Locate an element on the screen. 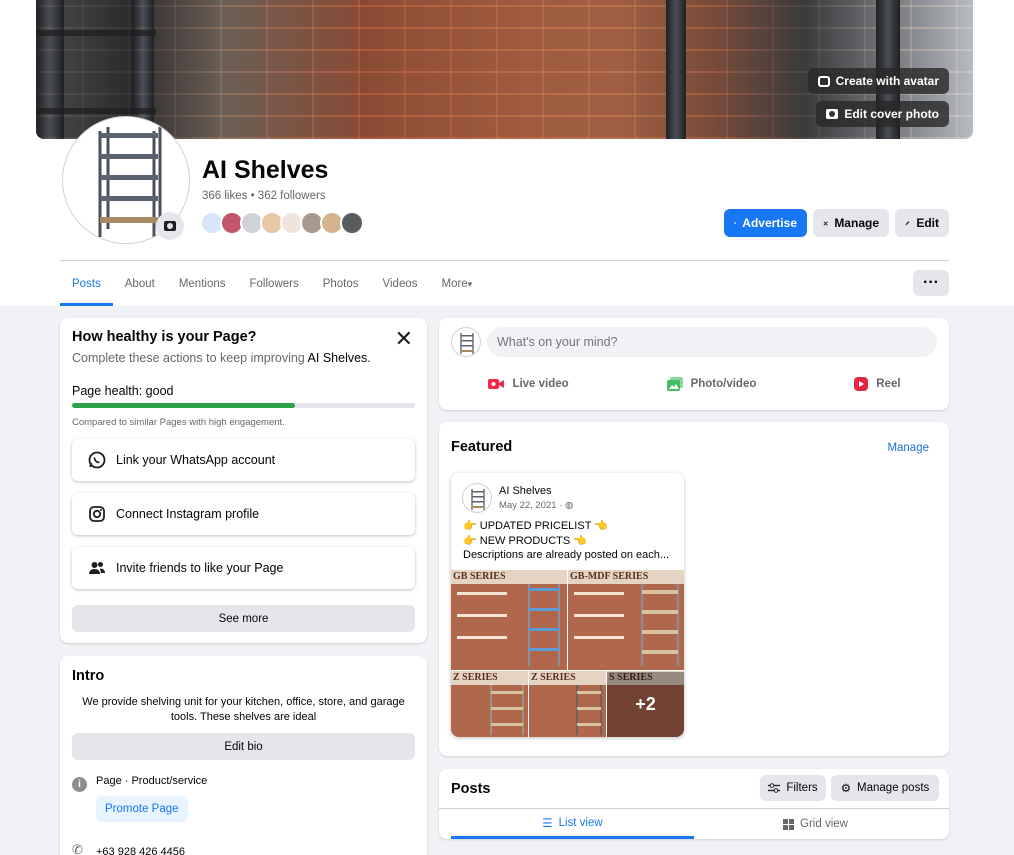 The height and width of the screenshot is (855, 1014). follower-avatars is located at coordinates (282, 223).